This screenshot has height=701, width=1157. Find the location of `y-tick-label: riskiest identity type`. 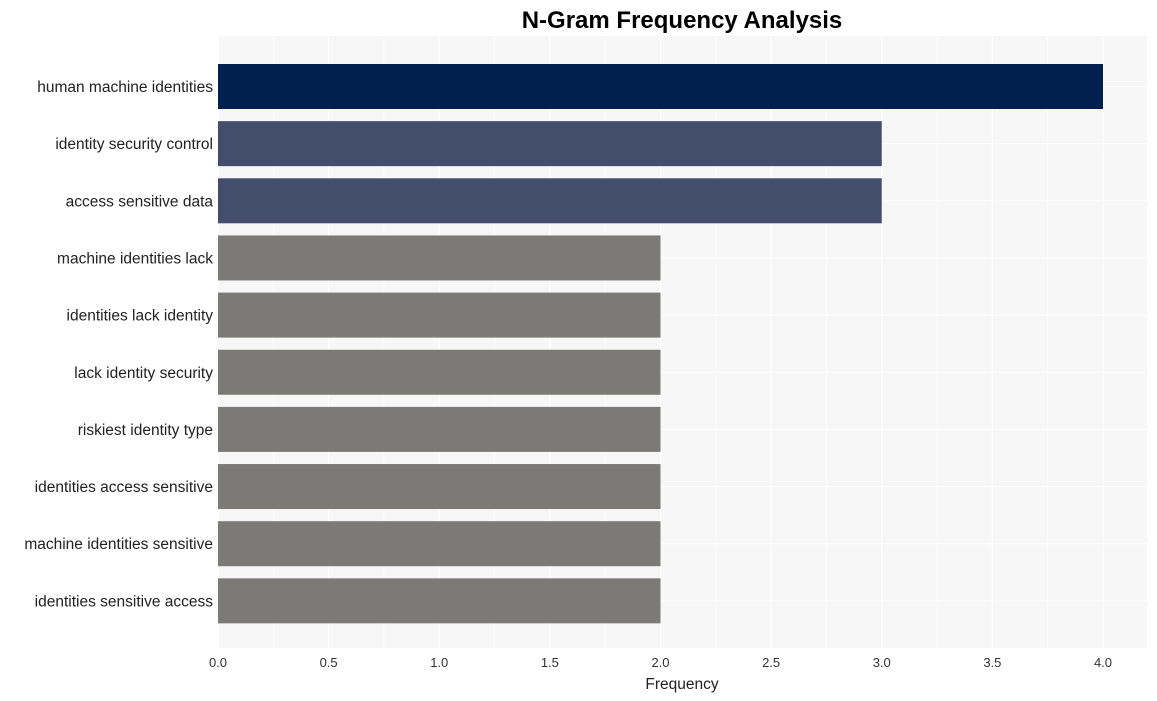

y-tick-label: riskiest identity type is located at coordinates (145, 430).